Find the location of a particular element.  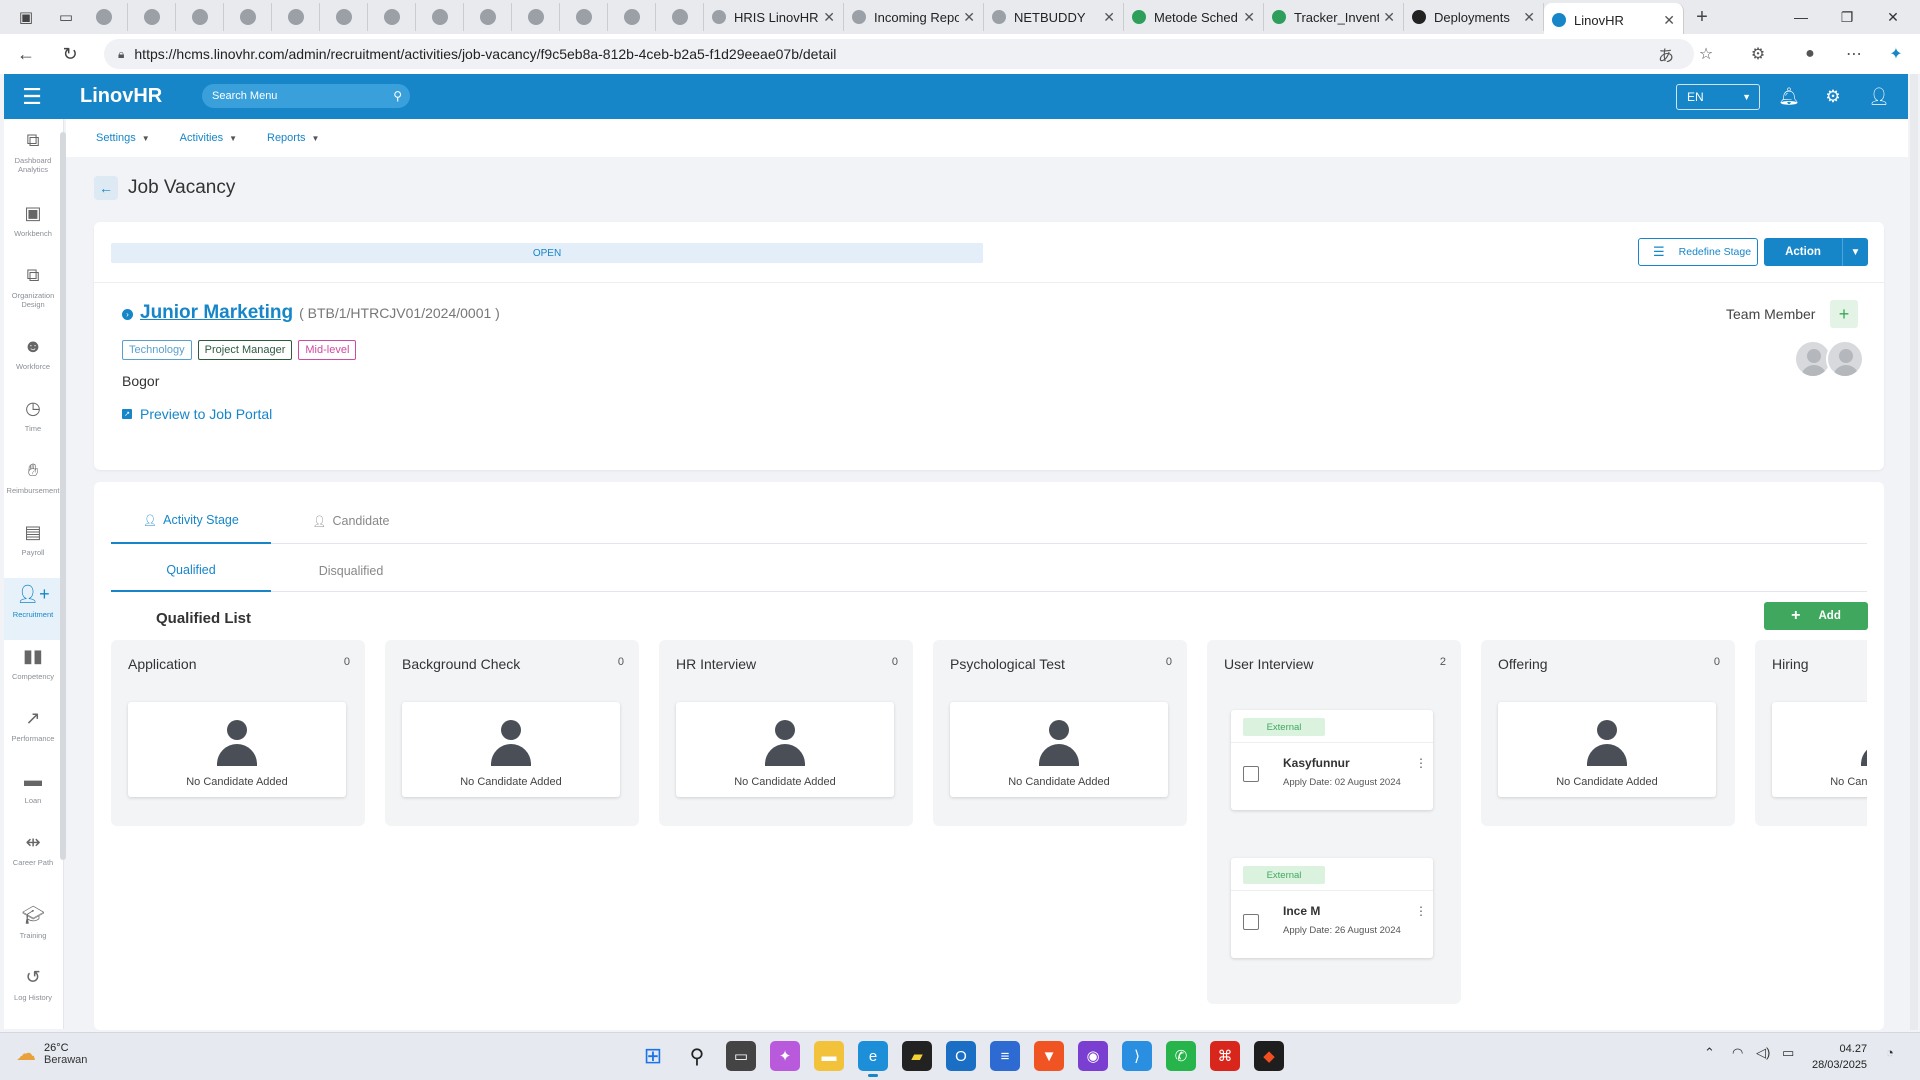

search-menu-input is located at coordinates (297, 96).